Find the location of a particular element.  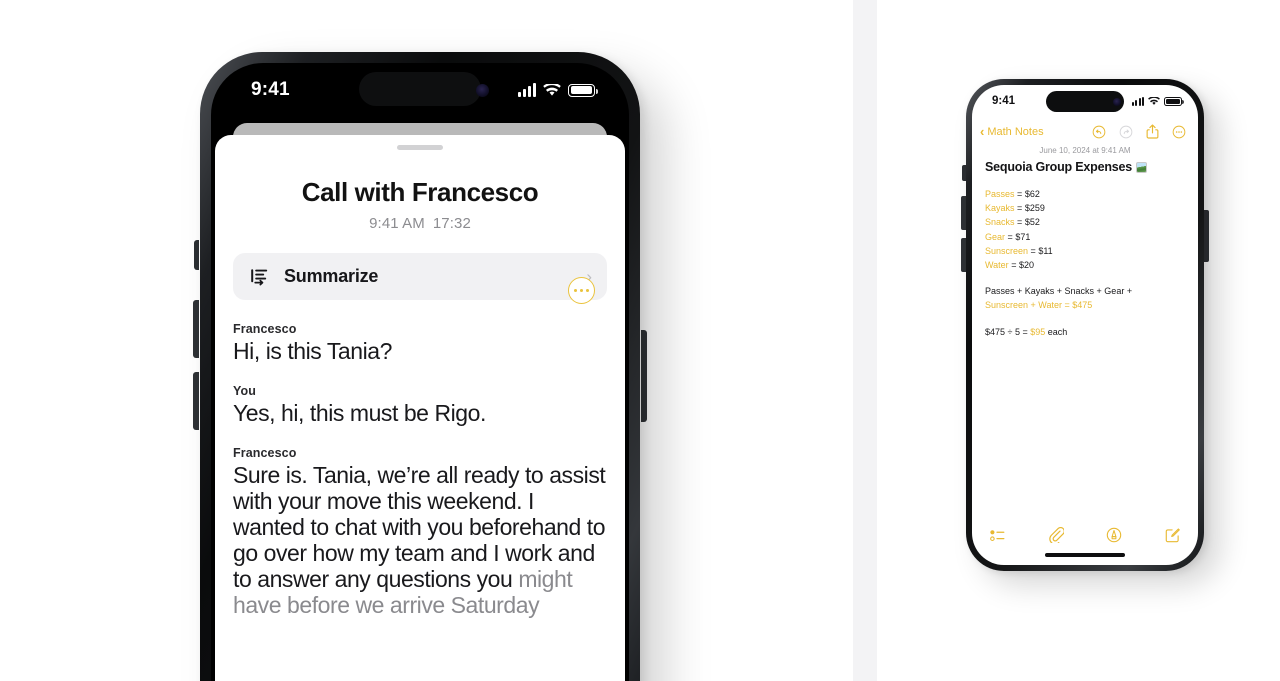

transcript-entry: Francesco Hi, is this Tania? is located at coordinates (421, 343).